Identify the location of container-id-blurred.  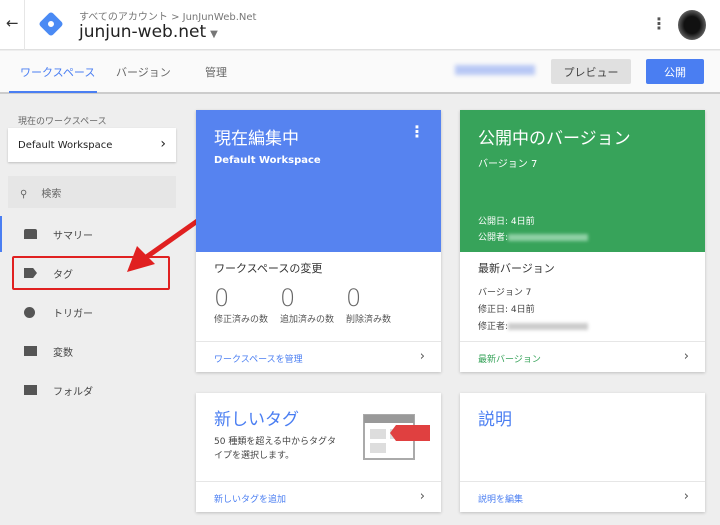
(495, 70).